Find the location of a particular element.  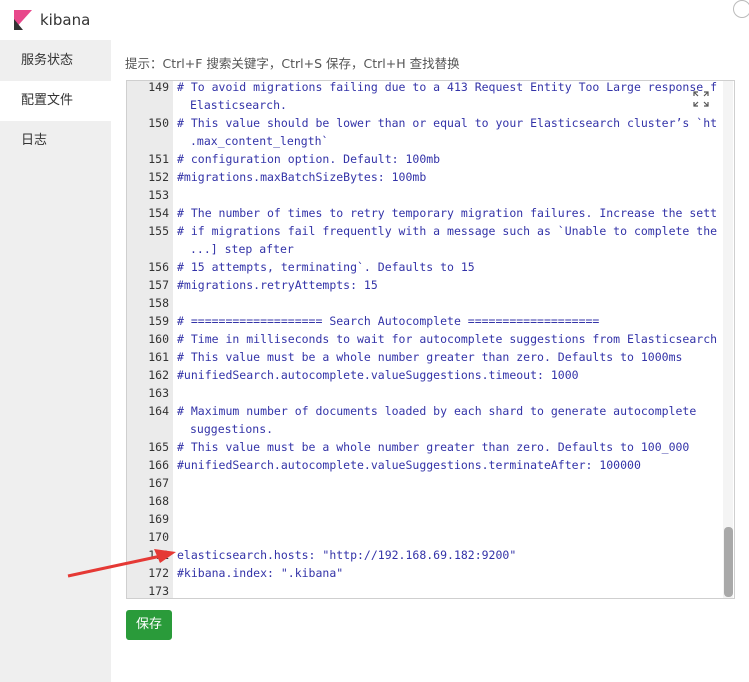

code-text: suggestions. is located at coordinates (460, 429).